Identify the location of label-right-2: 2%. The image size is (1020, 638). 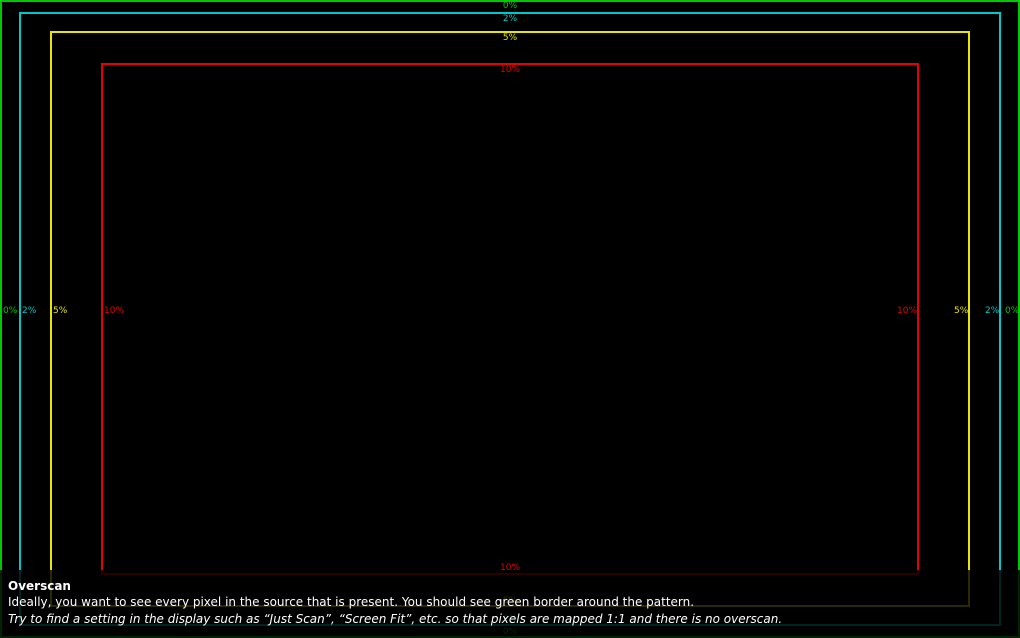
(992, 311).